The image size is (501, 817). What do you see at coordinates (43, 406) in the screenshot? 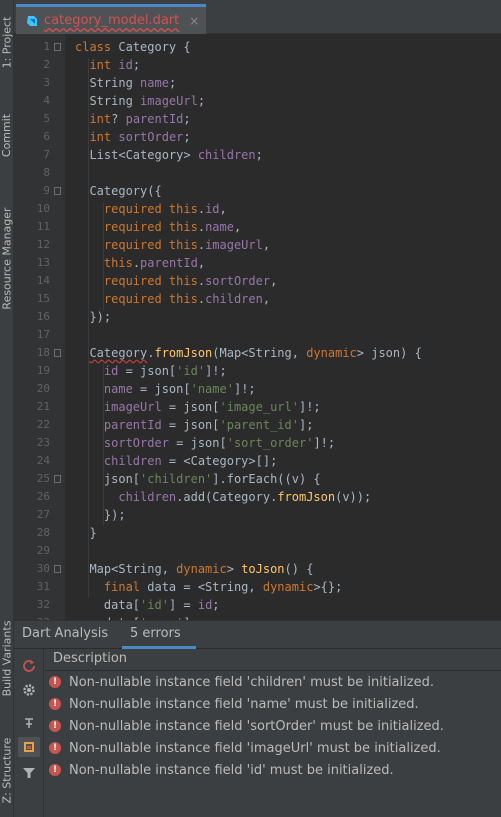
I see `line-number: 21` at bounding box center [43, 406].